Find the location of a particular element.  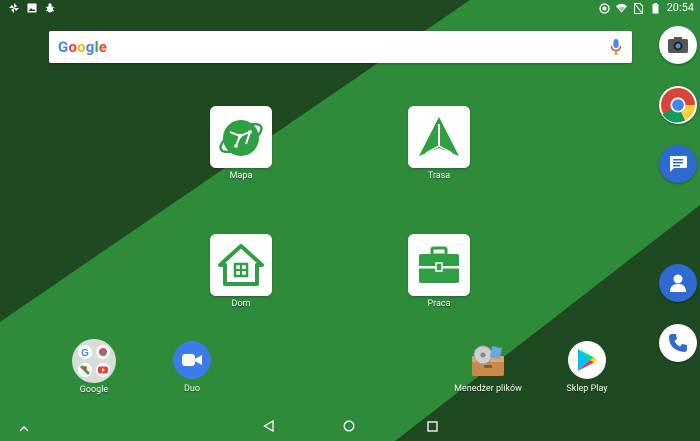

dock-play-store: Sklep Play is located at coordinates (587, 367).